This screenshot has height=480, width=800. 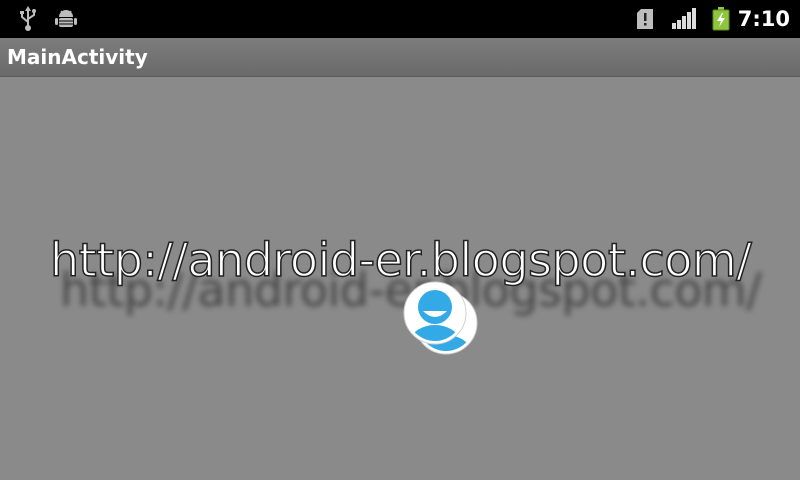 What do you see at coordinates (435, 313) in the screenshot?
I see `contact-avatar-icon` at bounding box center [435, 313].